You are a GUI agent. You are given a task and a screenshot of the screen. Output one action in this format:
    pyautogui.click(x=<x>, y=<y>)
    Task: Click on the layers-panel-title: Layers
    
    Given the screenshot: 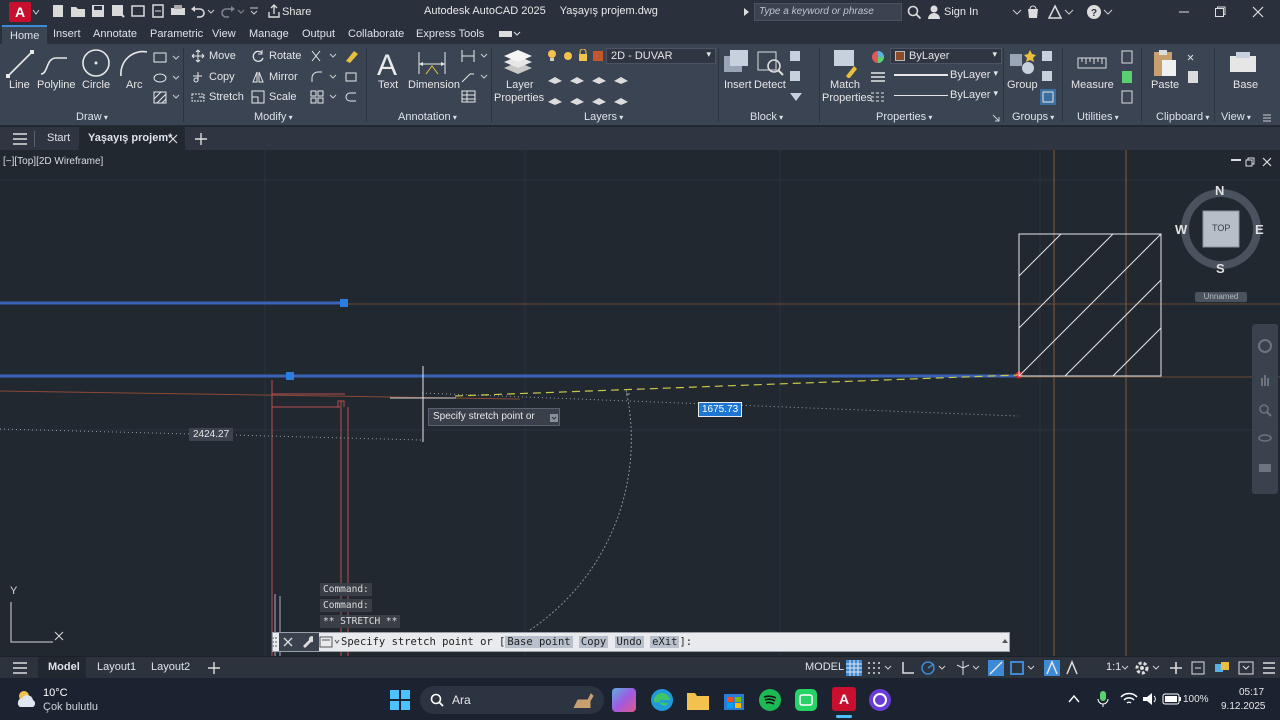 What is the action you would take?
    pyautogui.click(x=603, y=117)
    